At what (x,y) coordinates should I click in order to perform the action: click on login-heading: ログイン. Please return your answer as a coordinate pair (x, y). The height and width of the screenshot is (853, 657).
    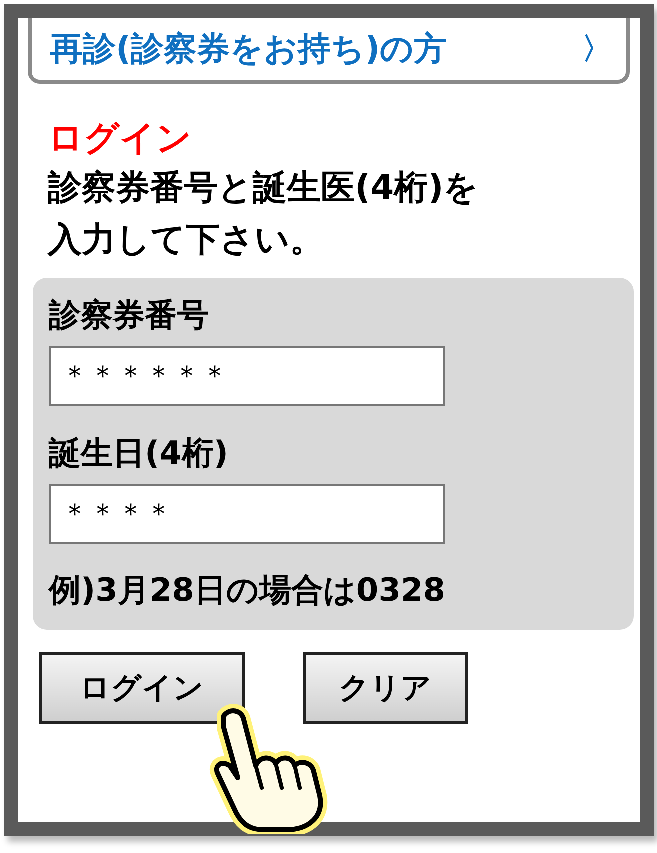
    Looking at the image, I should click on (120, 139).